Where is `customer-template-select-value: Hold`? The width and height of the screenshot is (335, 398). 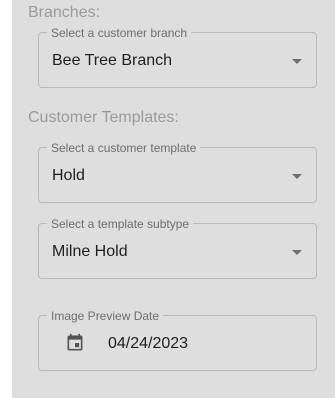
customer-template-select-value: Hold is located at coordinates (68, 175).